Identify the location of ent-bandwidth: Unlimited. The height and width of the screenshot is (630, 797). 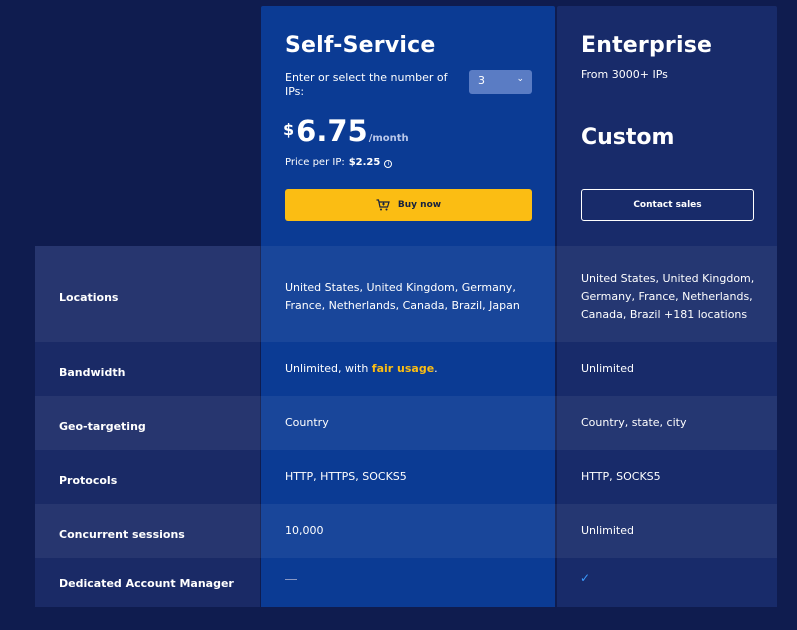
(607, 368).